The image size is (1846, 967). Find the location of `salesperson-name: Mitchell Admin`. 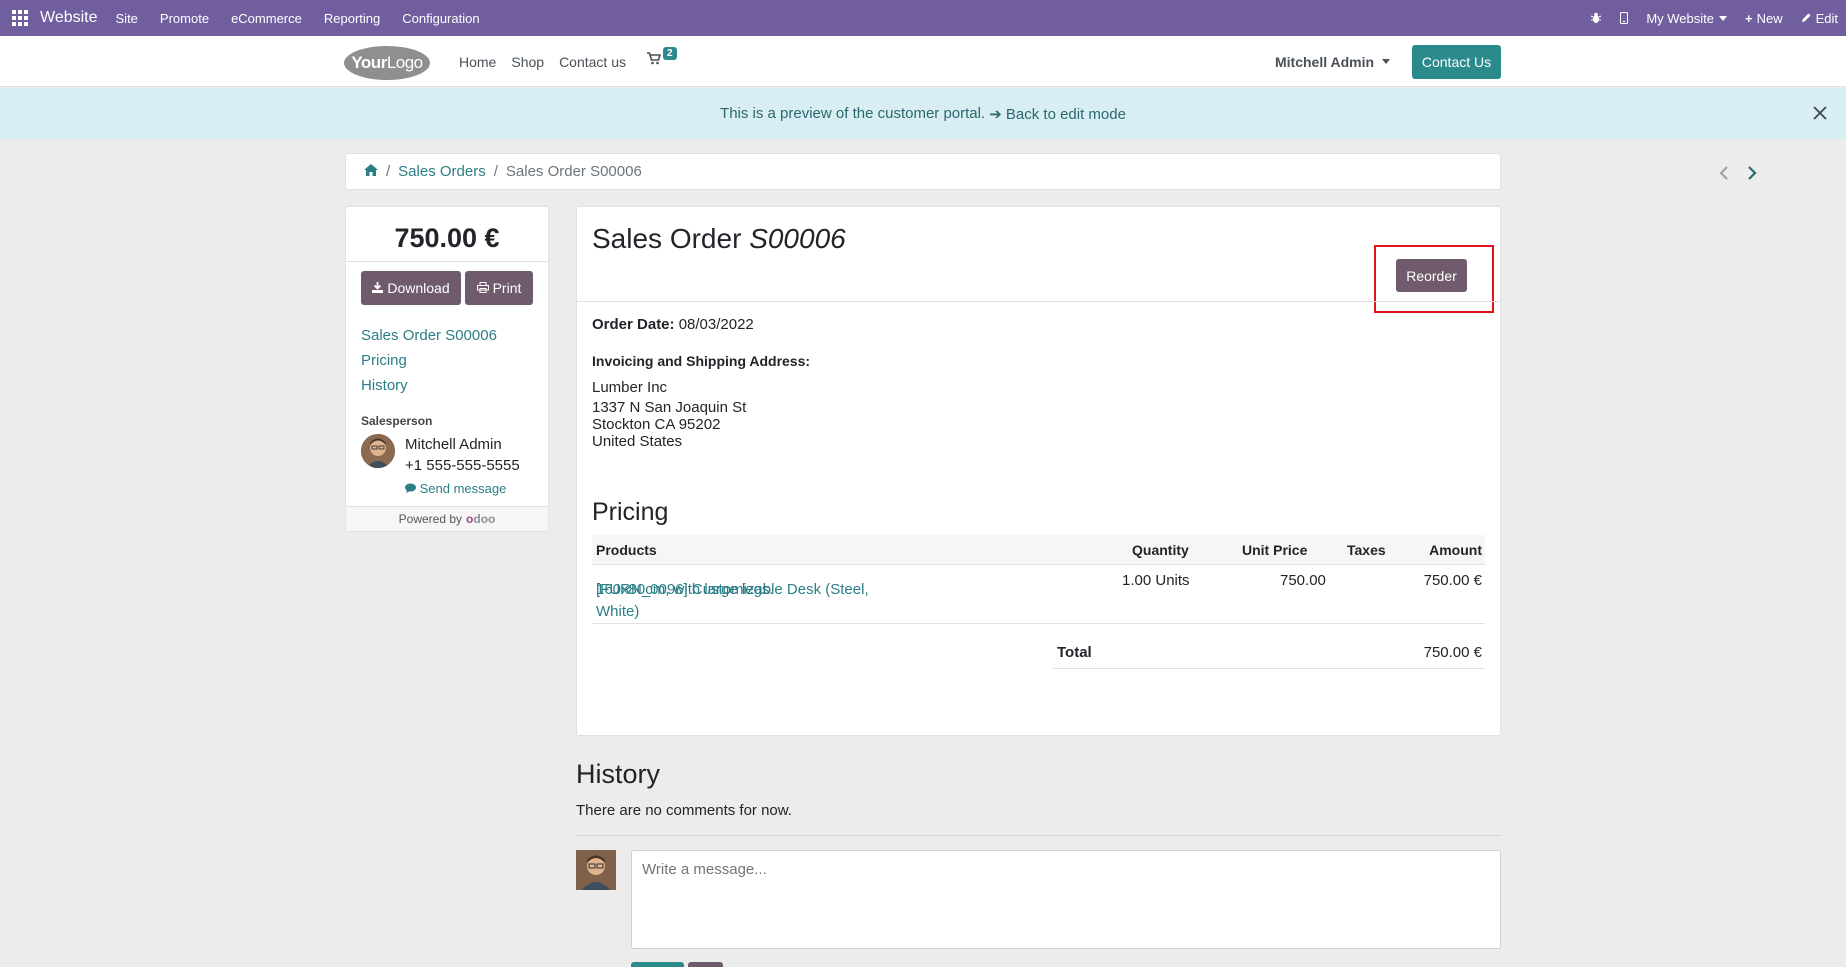

salesperson-name: Mitchell Admin is located at coordinates (453, 444).